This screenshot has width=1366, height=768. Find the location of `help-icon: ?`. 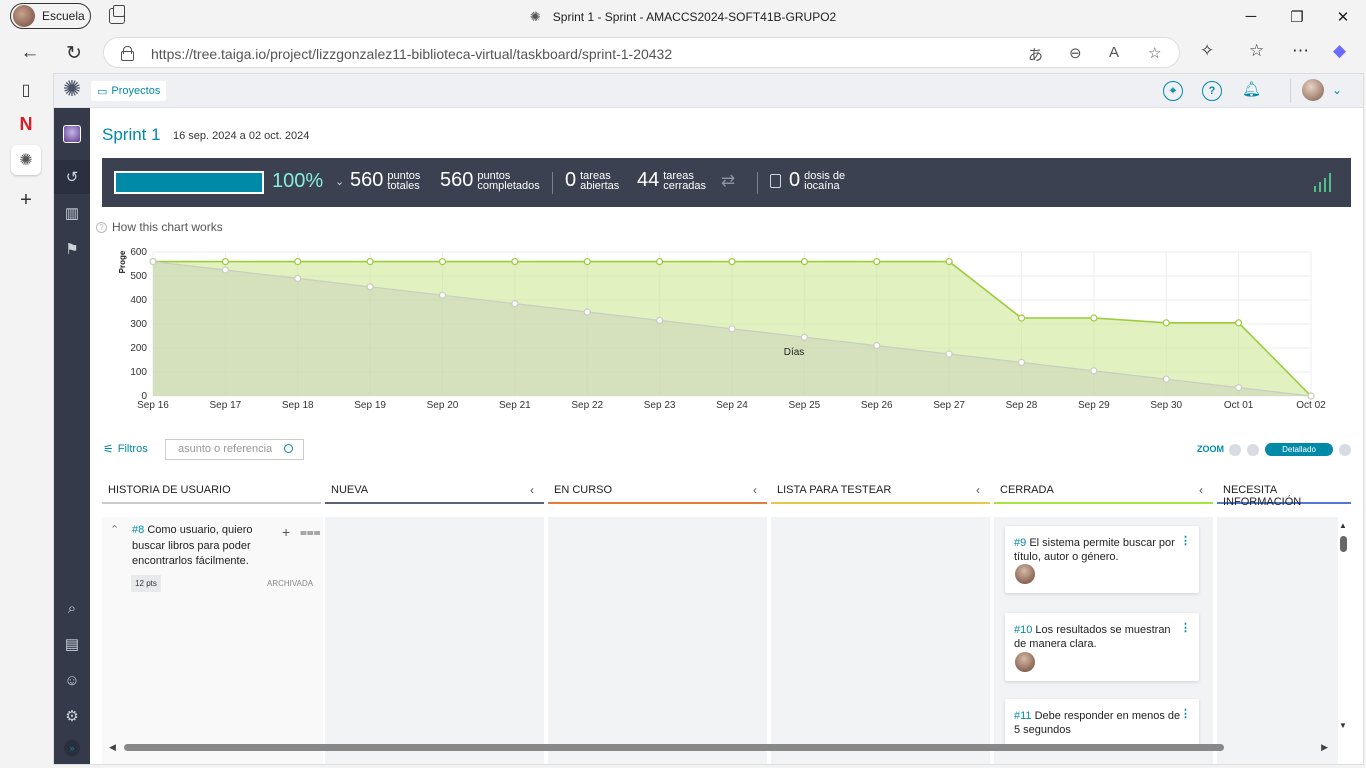

help-icon: ? is located at coordinates (1212, 91).